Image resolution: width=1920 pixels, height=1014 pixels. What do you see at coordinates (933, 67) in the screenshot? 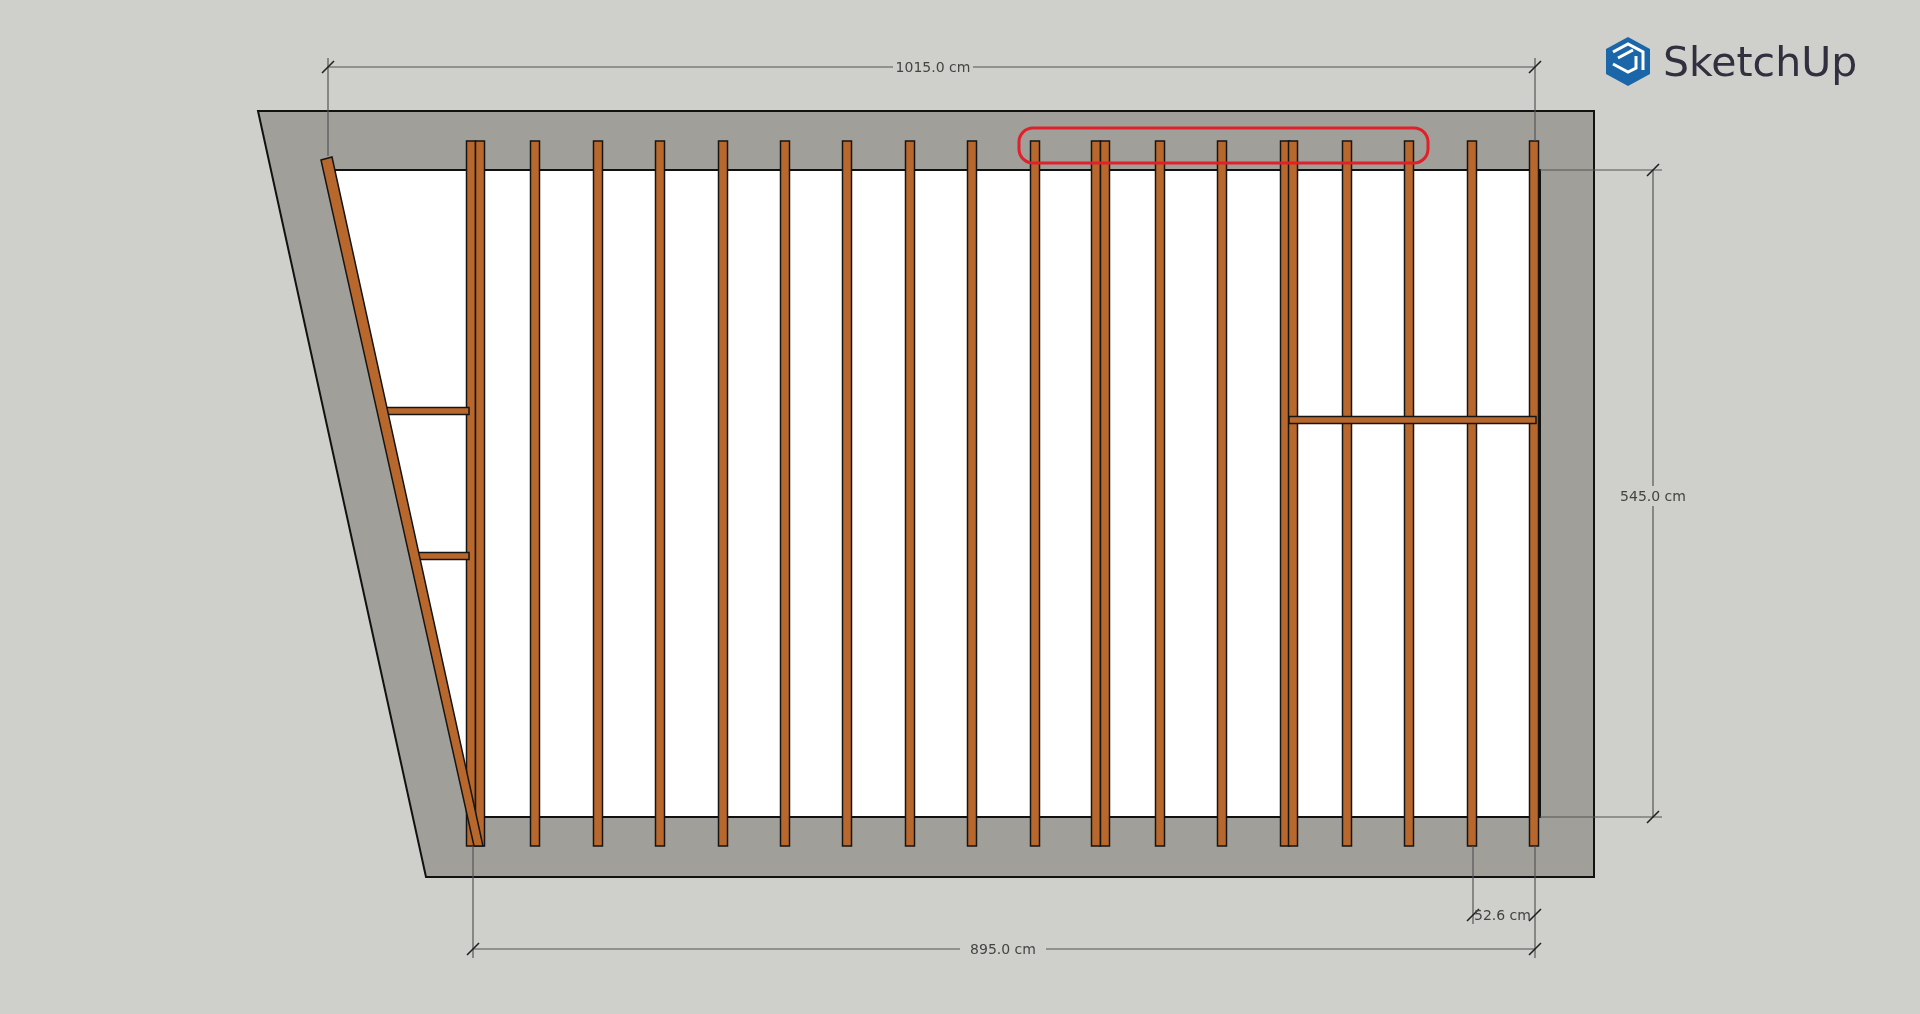
I see `dimension-label: 1015.0 cm` at bounding box center [933, 67].